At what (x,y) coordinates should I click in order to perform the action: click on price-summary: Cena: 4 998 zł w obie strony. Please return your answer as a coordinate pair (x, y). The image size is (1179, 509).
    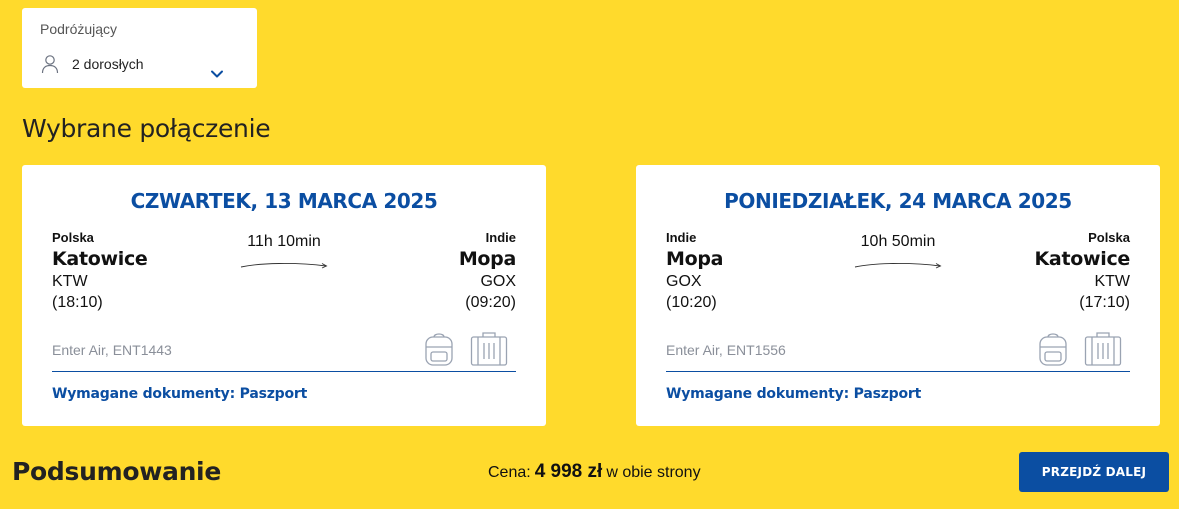
    Looking at the image, I should click on (594, 472).